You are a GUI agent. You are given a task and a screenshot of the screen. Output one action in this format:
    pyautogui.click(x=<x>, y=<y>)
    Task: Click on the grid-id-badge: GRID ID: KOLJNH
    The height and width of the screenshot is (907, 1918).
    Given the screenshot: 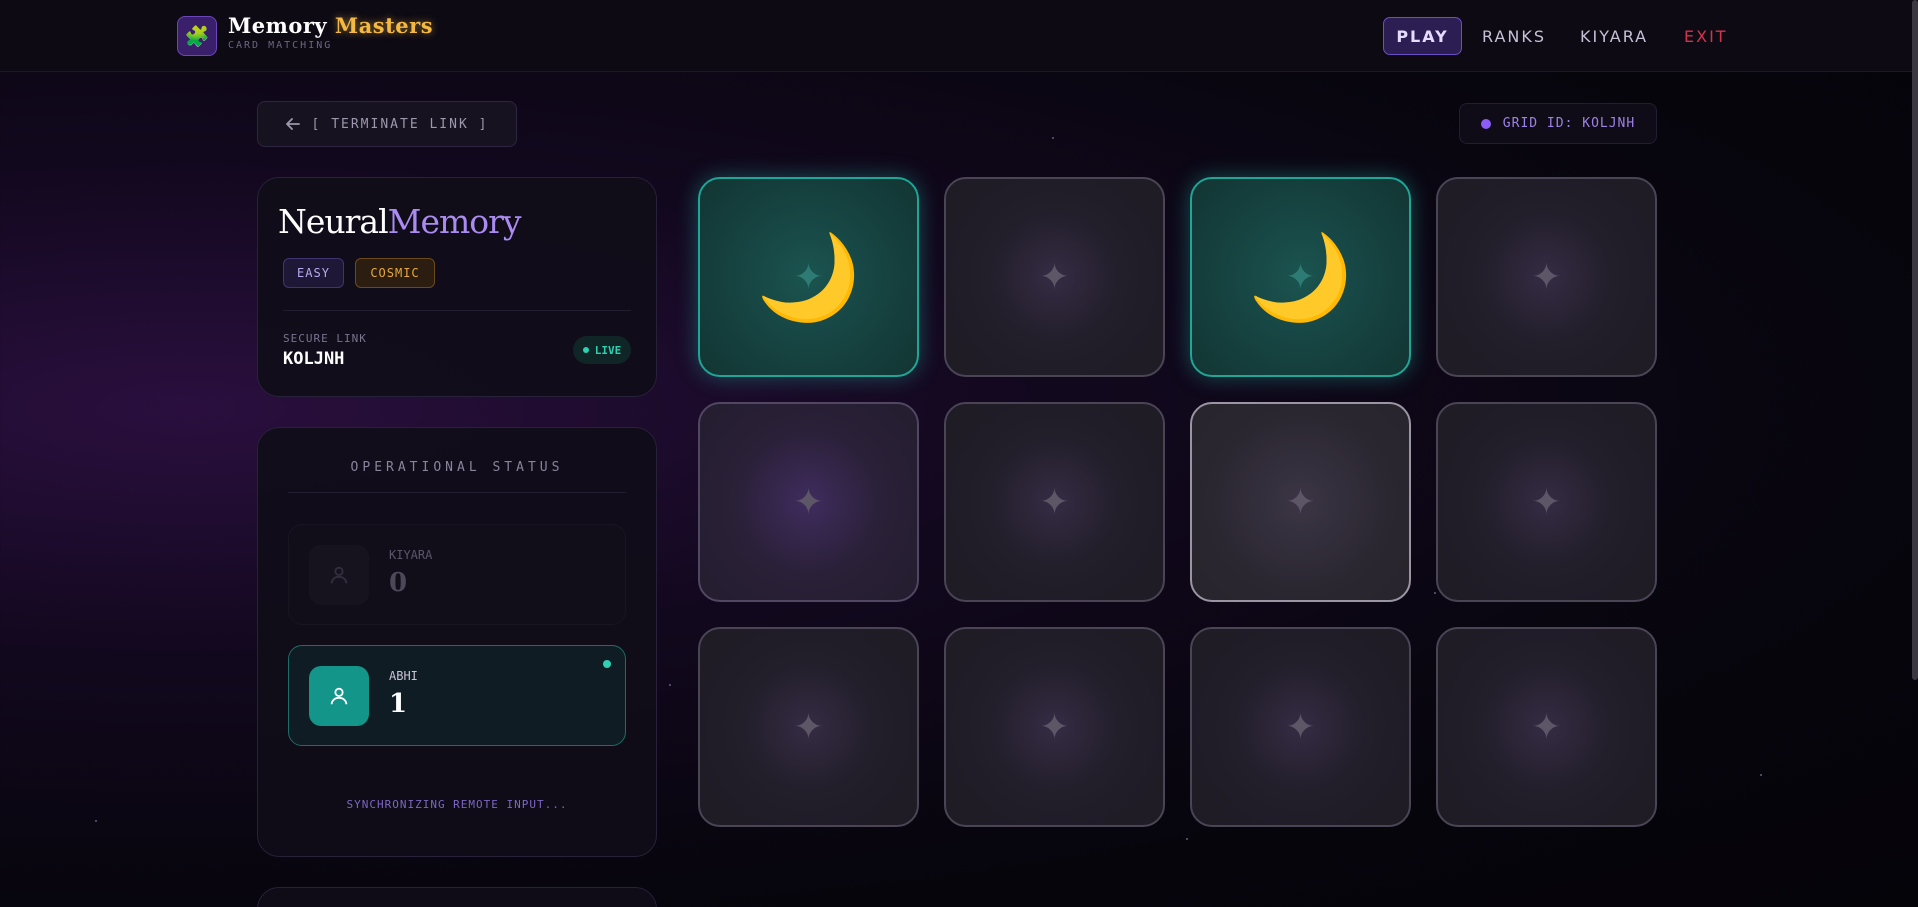 What is the action you would take?
    pyautogui.click(x=1558, y=123)
    